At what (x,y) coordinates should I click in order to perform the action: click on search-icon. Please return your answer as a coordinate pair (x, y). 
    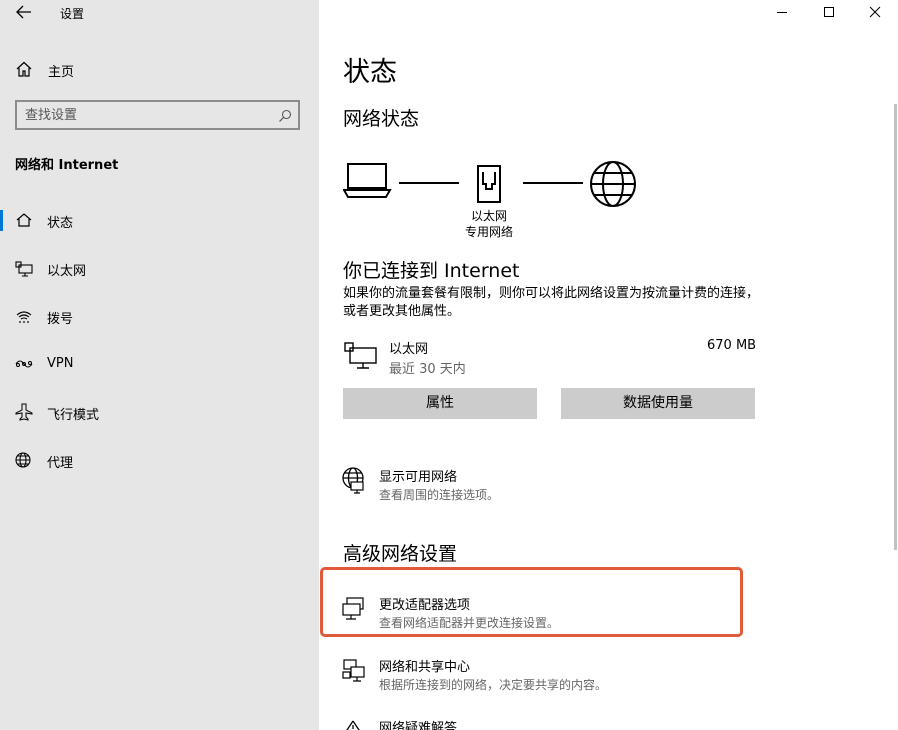
    Looking at the image, I should click on (285, 117).